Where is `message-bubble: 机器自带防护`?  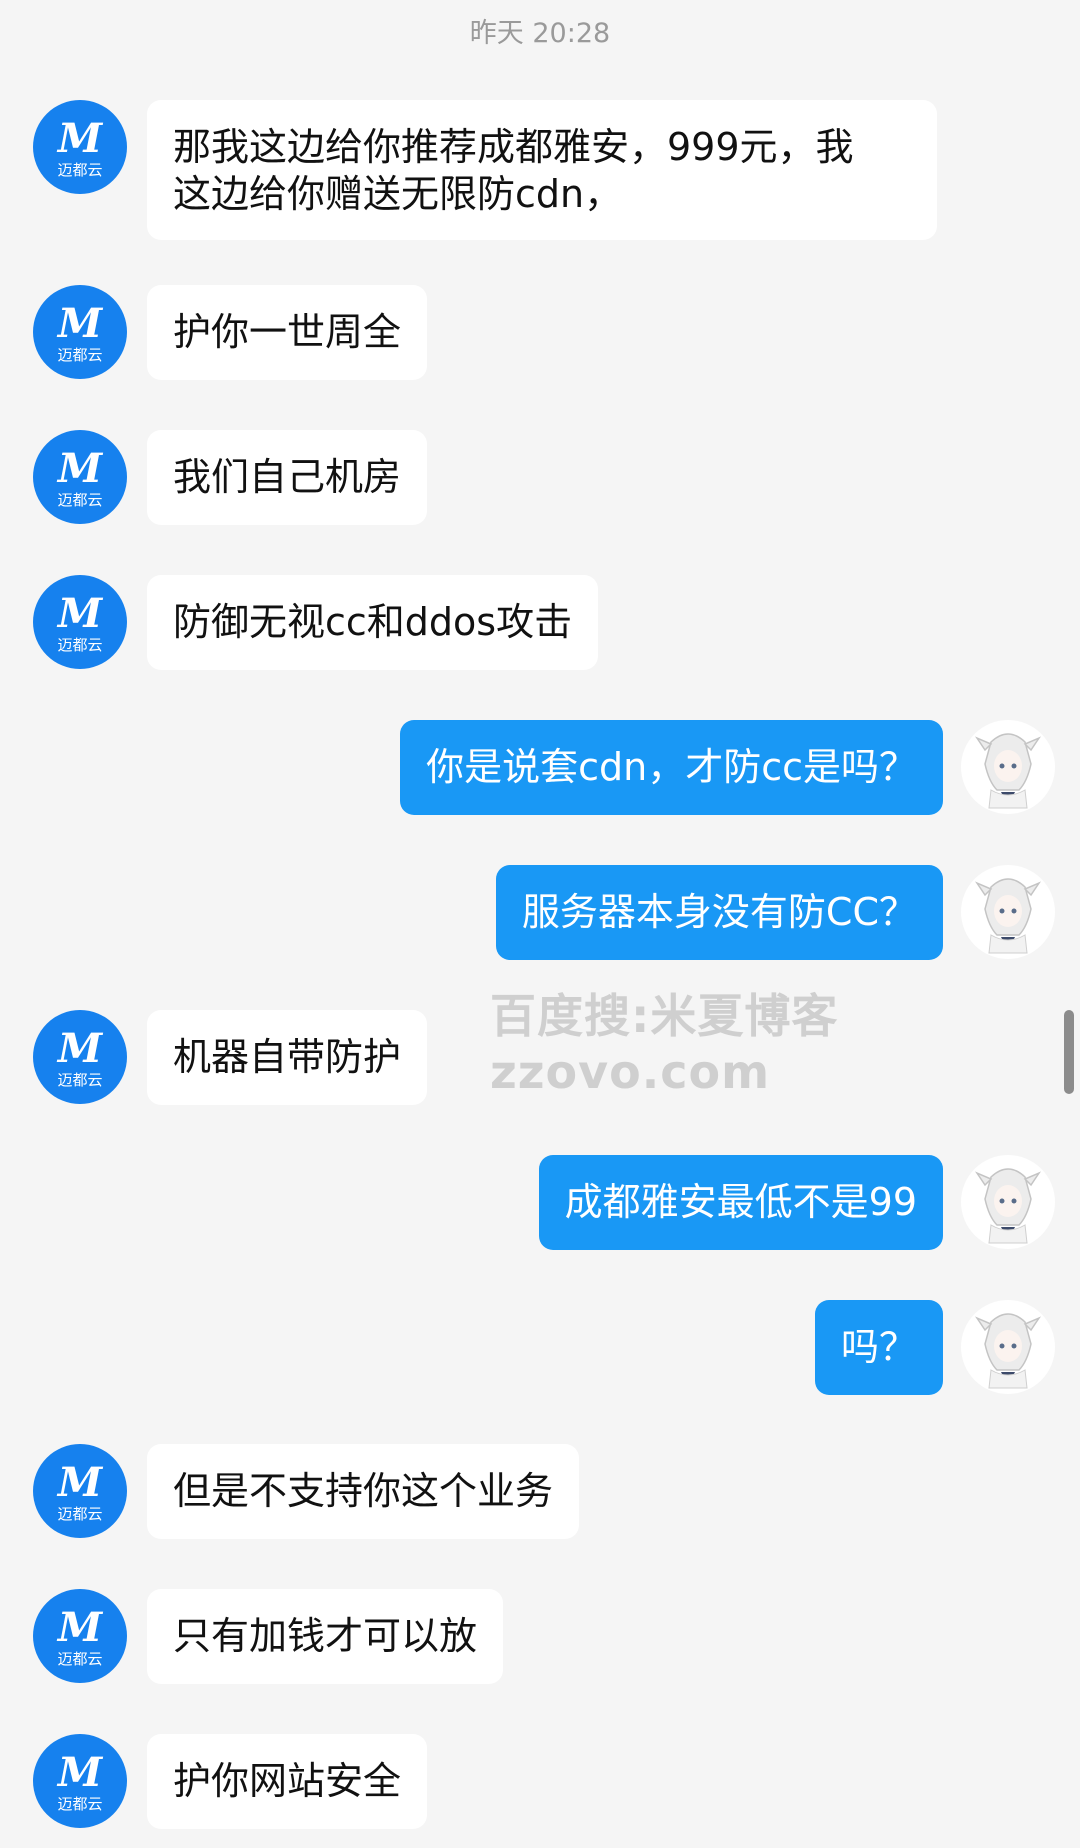 message-bubble: 机器自带防护 is located at coordinates (287, 1057).